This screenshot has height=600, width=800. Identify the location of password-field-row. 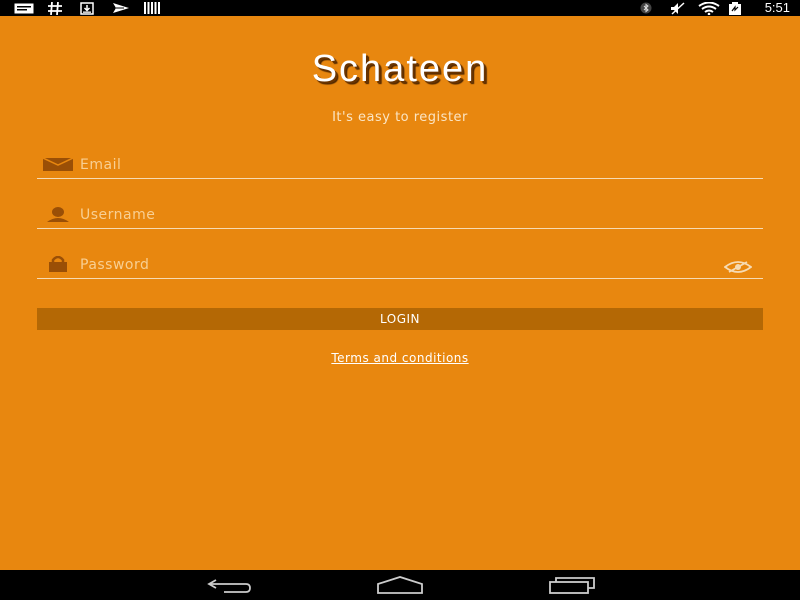
(400, 264).